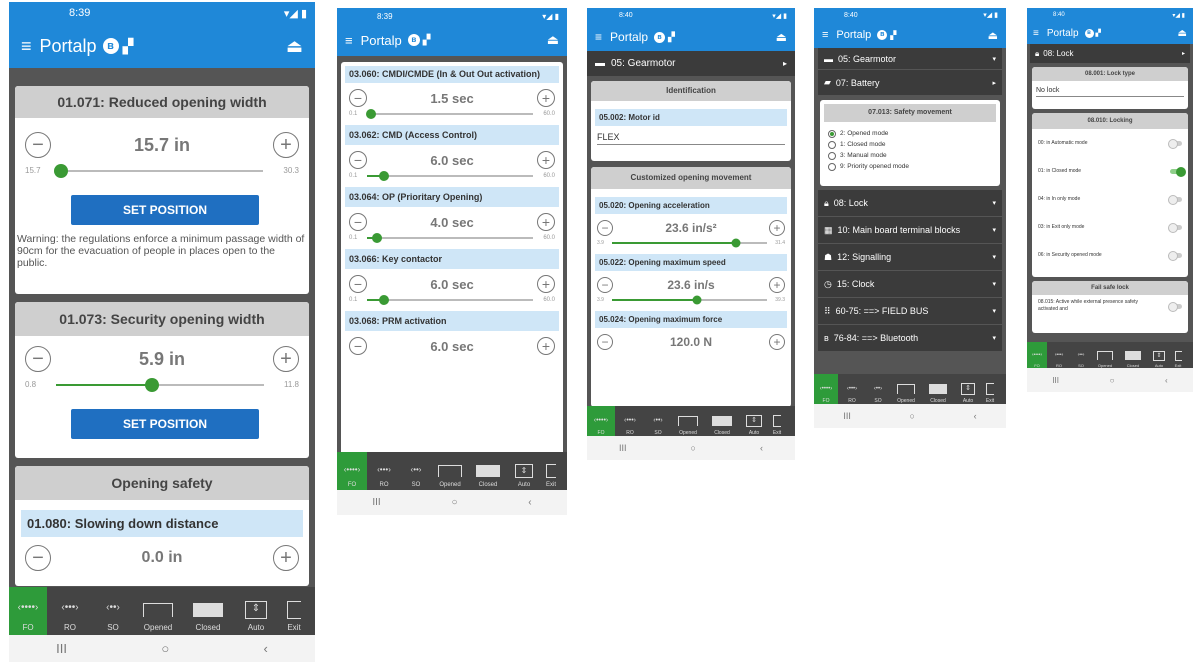 The width and height of the screenshot is (1193, 662). What do you see at coordinates (1110, 227) in the screenshot?
I see `toggle-row: 03: in Exit only mode` at bounding box center [1110, 227].